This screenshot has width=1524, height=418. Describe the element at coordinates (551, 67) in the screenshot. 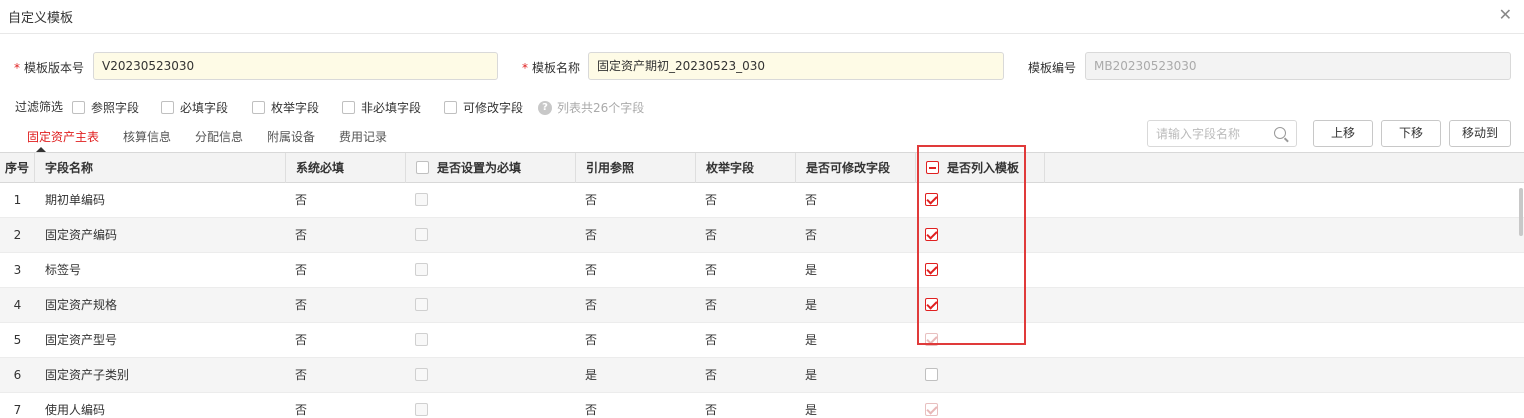

I see `name-label: * 模板名称` at that location.